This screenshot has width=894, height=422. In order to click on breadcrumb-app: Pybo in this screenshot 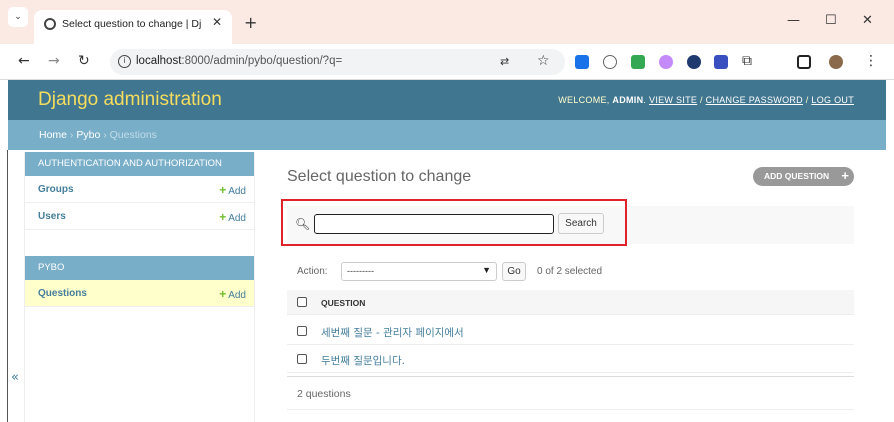, I will do `click(88, 135)`.